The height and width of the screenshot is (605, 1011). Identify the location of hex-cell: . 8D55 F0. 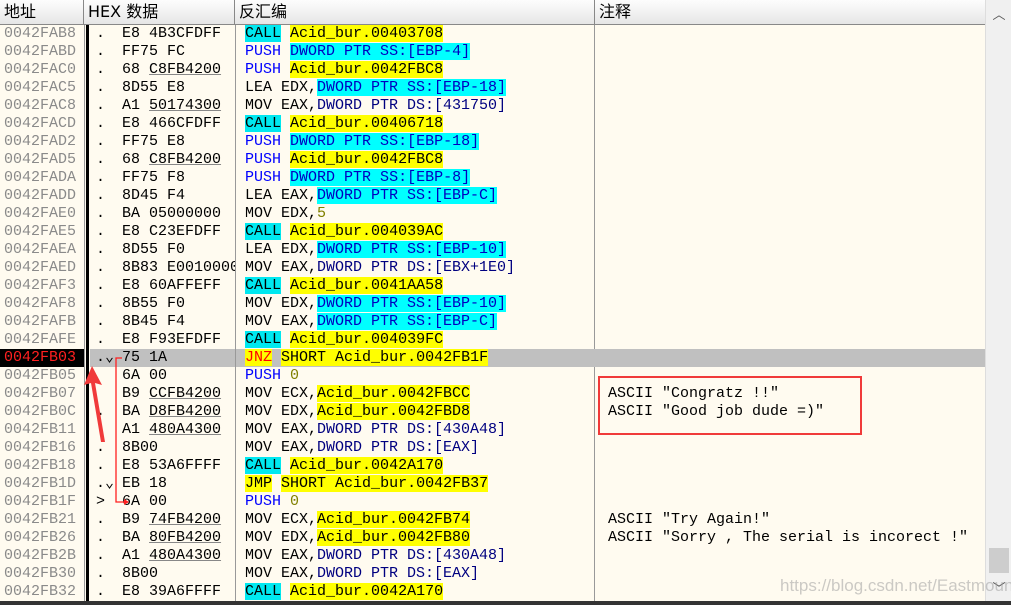
(162, 250).